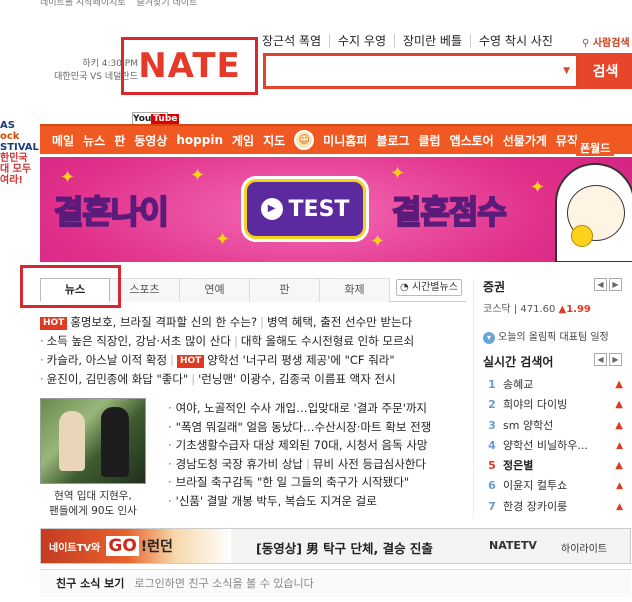 Image resolution: width=632 pixels, height=602 pixels. What do you see at coordinates (93, 441) in the screenshot?
I see `news-photo` at bounding box center [93, 441].